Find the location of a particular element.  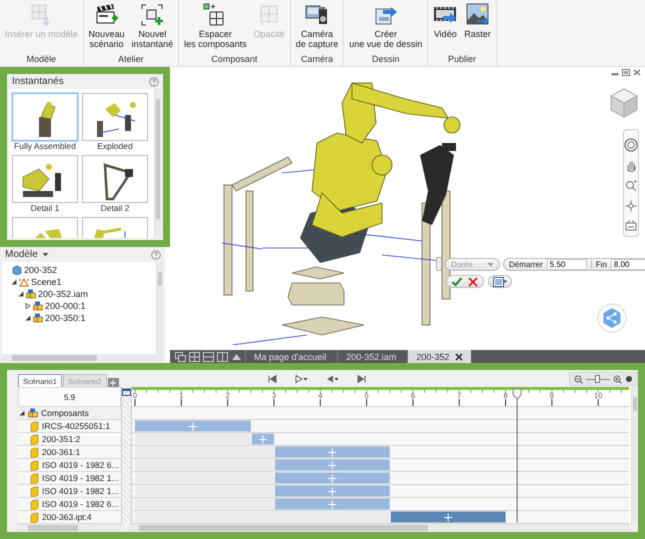

picture-icon is located at coordinates (478, 15).